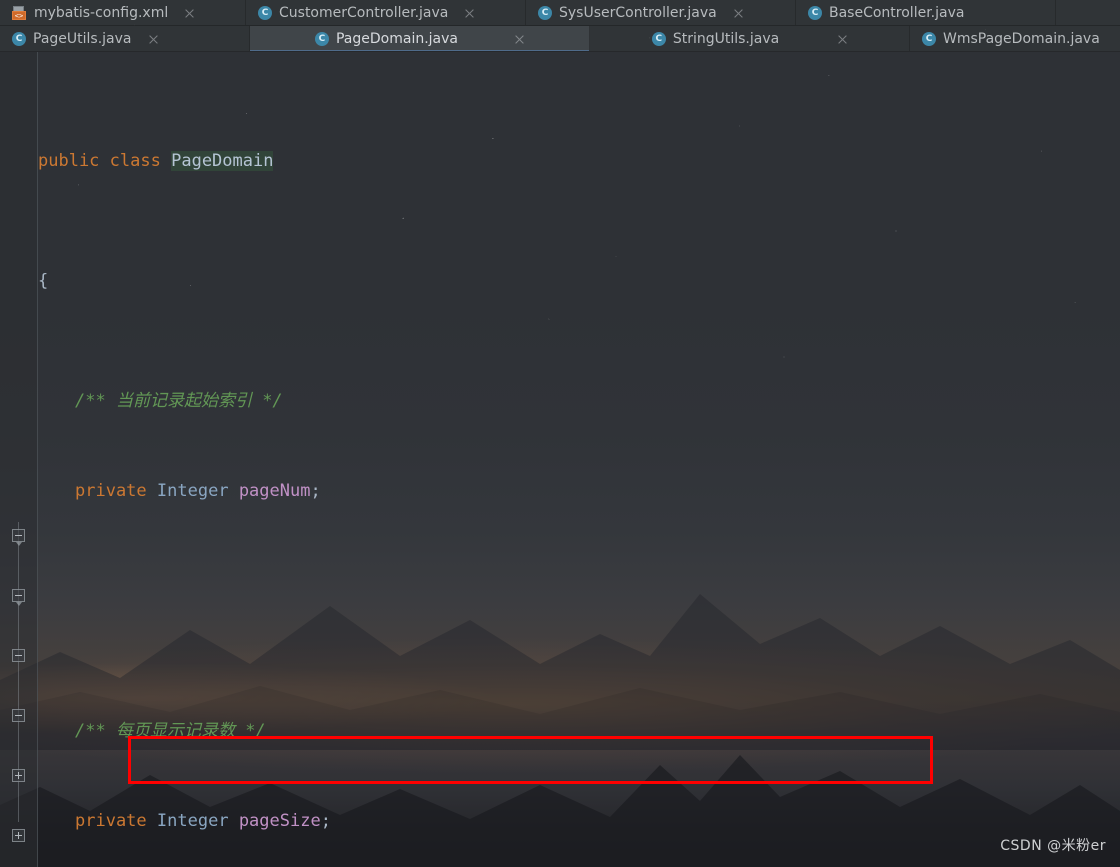  Describe the element at coordinates (1053, 846) in the screenshot. I see `csdn-watermark: CSDN @米粉er` at that location.